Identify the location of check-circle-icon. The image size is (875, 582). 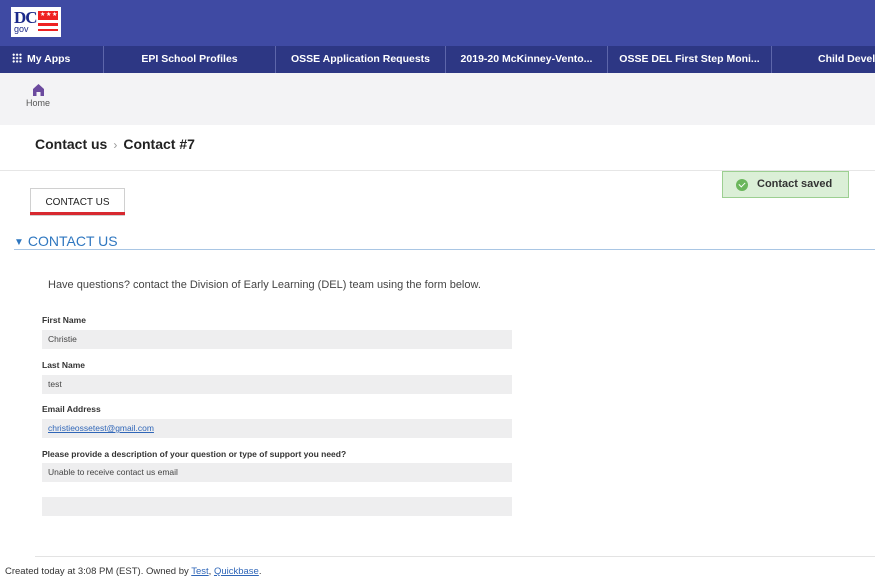
(742, 185).